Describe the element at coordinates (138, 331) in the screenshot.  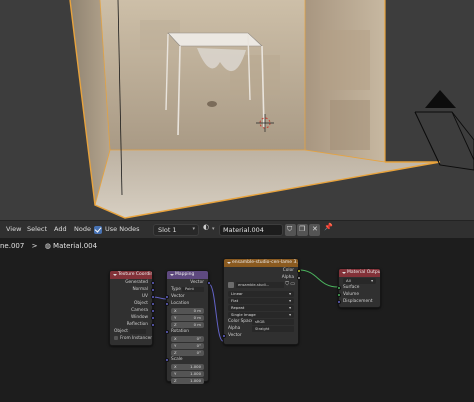
I see `object-picker` at that location.